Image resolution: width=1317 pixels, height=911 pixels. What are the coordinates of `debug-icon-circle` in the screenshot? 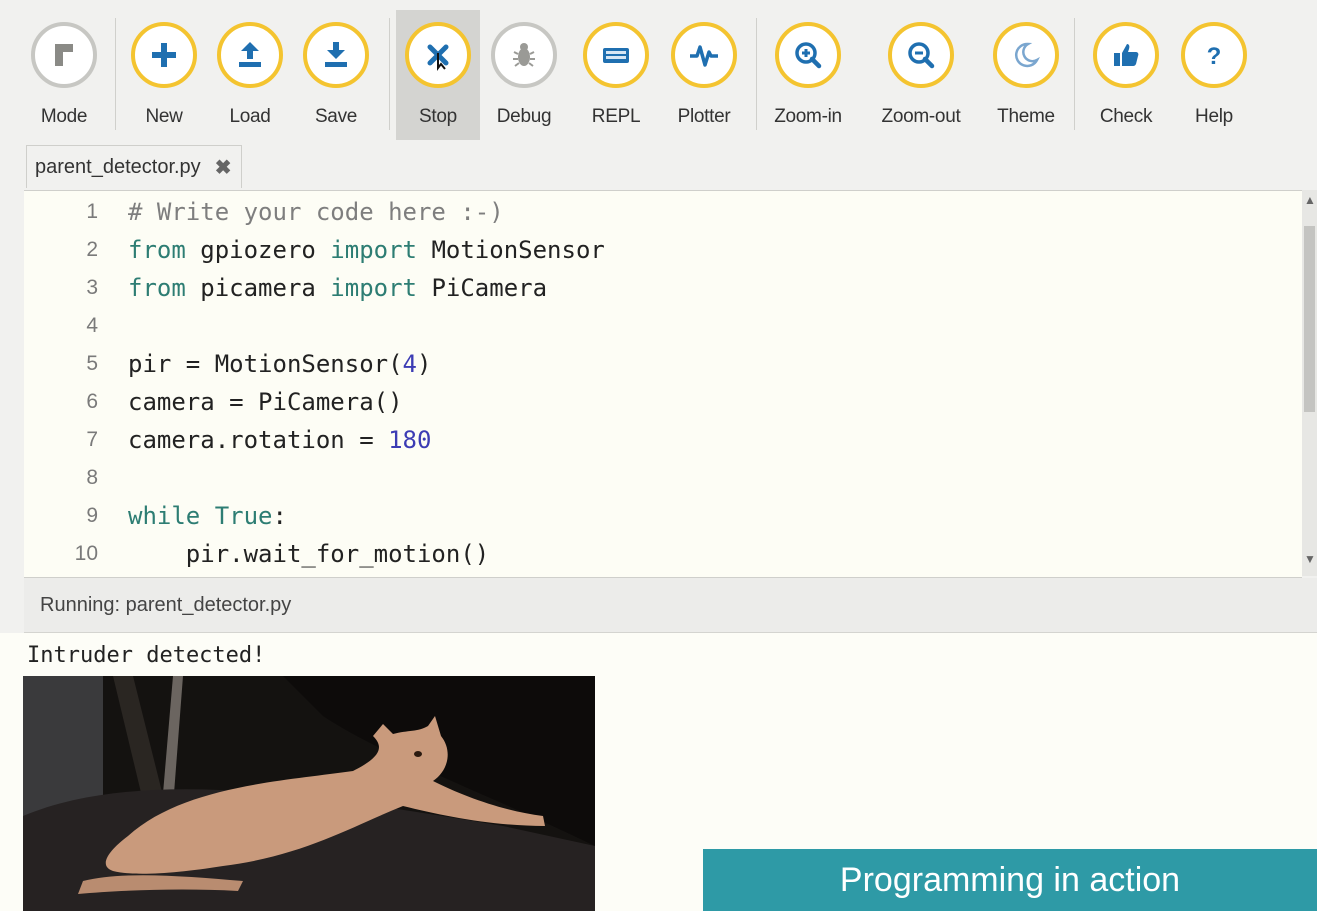 It's located at (524, 55).